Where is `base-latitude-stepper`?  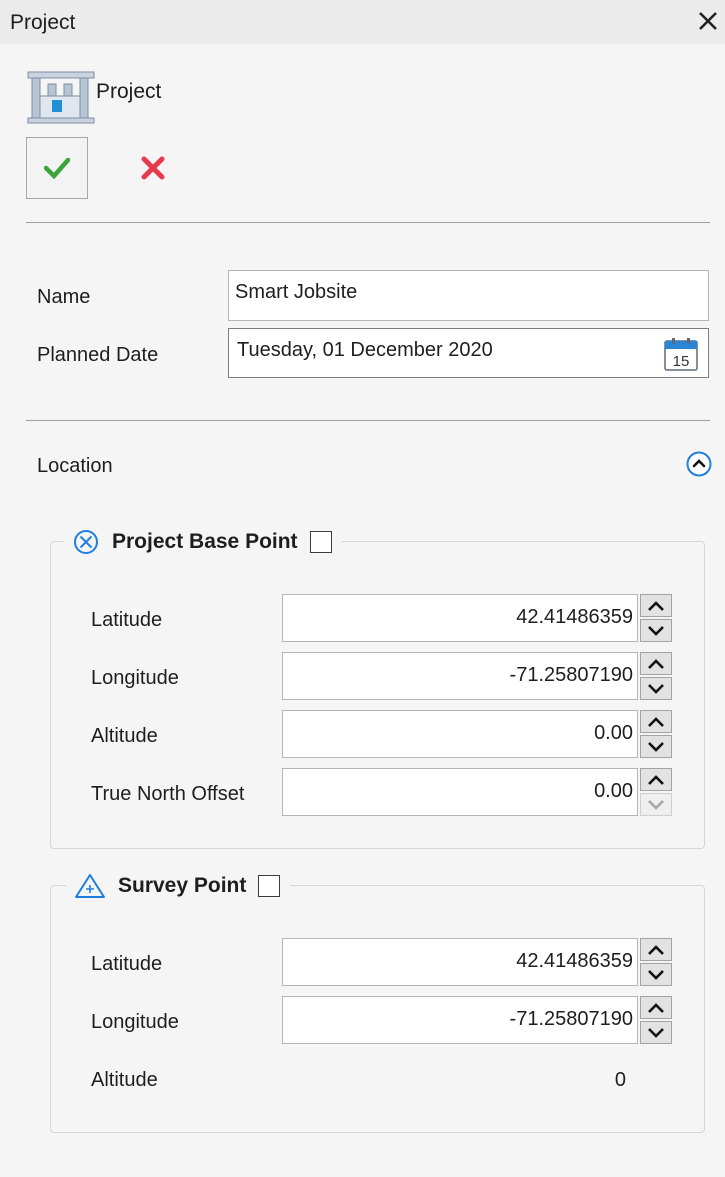
base-latitude-stepper is located at coordinates (656, 618).